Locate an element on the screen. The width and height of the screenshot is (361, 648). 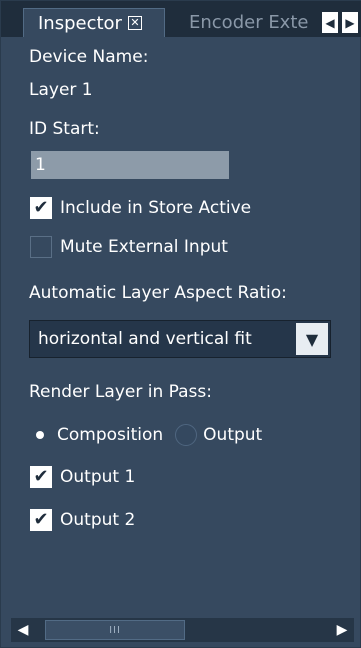
device-name-label: Device Name: is located at coordinates (89, 57).